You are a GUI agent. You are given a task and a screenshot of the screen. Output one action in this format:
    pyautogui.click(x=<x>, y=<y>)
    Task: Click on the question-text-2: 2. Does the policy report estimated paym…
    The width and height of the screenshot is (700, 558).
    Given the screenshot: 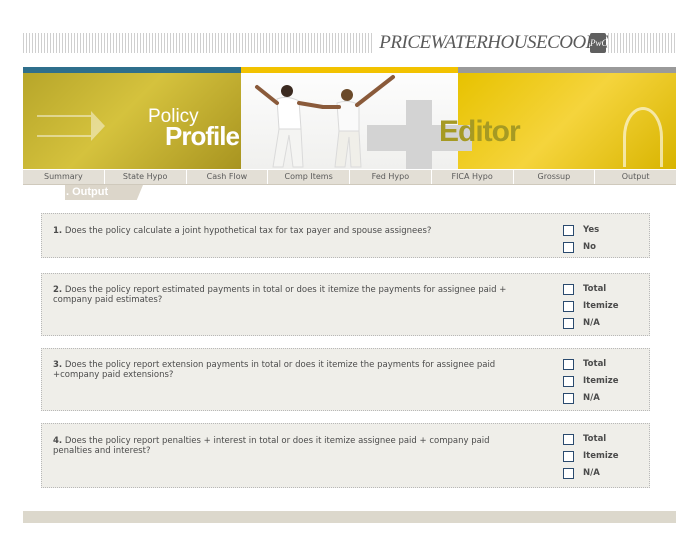 What is the action you would take?
    pyautogui.click(x=288, y=295)
    